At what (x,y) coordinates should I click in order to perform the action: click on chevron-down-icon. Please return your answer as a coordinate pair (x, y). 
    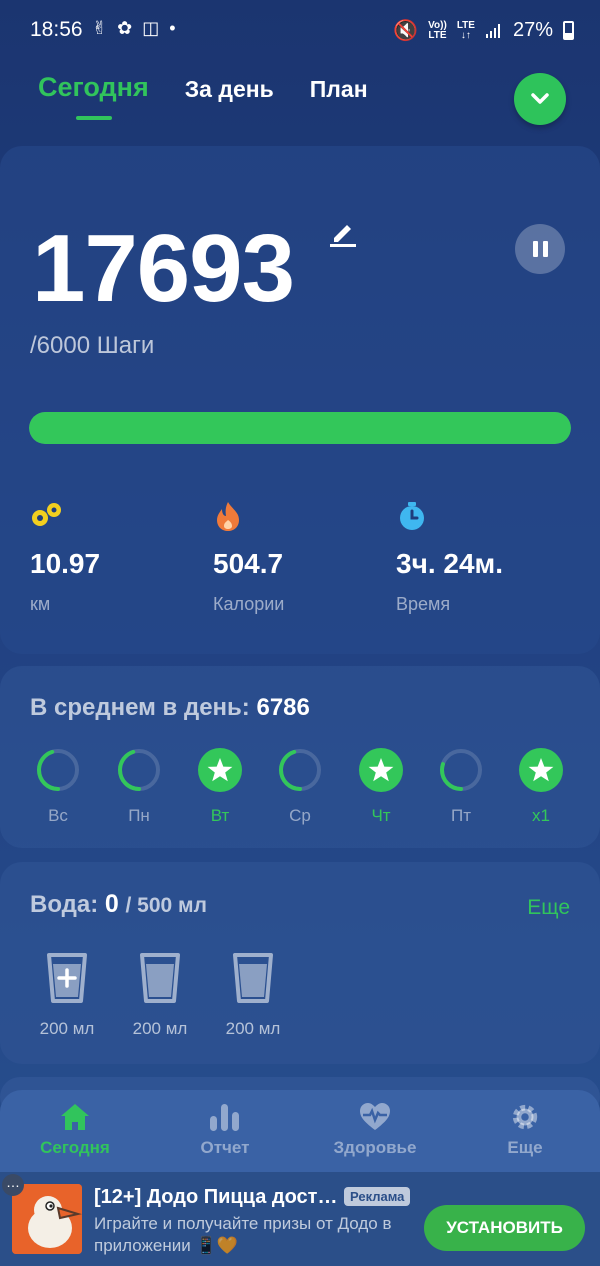
    Looking at the image, I should click on (540, 98).